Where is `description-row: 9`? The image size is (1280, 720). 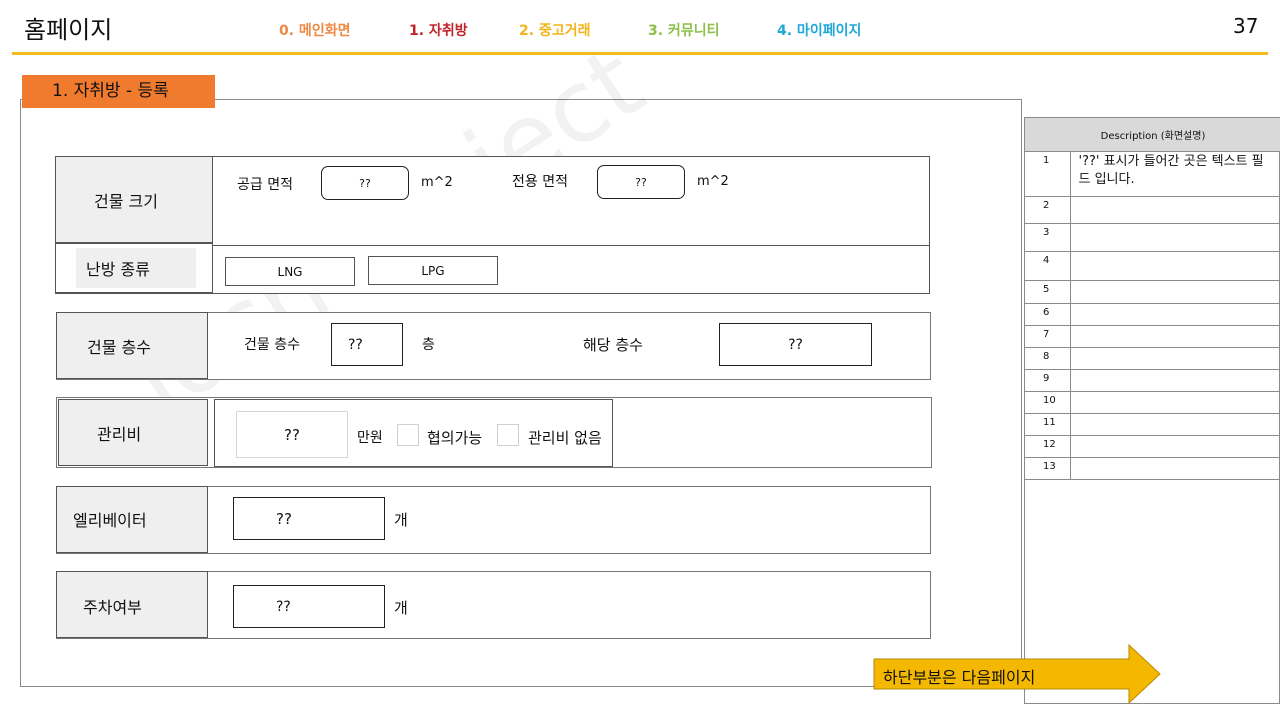
description-row: 9 is located at coordinates (1152, 380).